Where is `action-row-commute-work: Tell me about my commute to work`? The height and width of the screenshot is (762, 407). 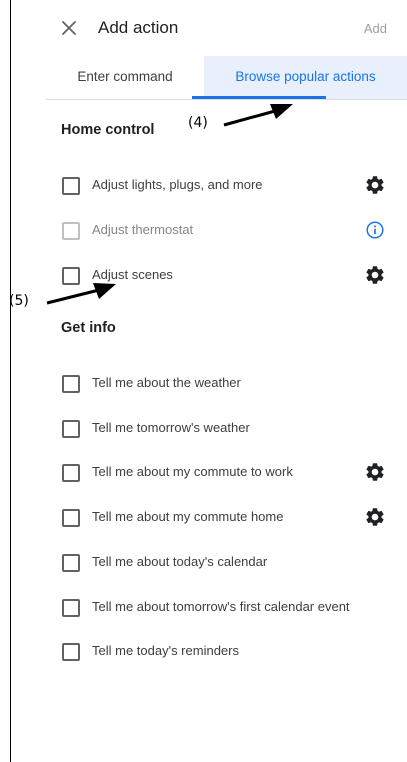
action-row-commute-work: Tell me about my commute to work is located at coordinates (226, 473).